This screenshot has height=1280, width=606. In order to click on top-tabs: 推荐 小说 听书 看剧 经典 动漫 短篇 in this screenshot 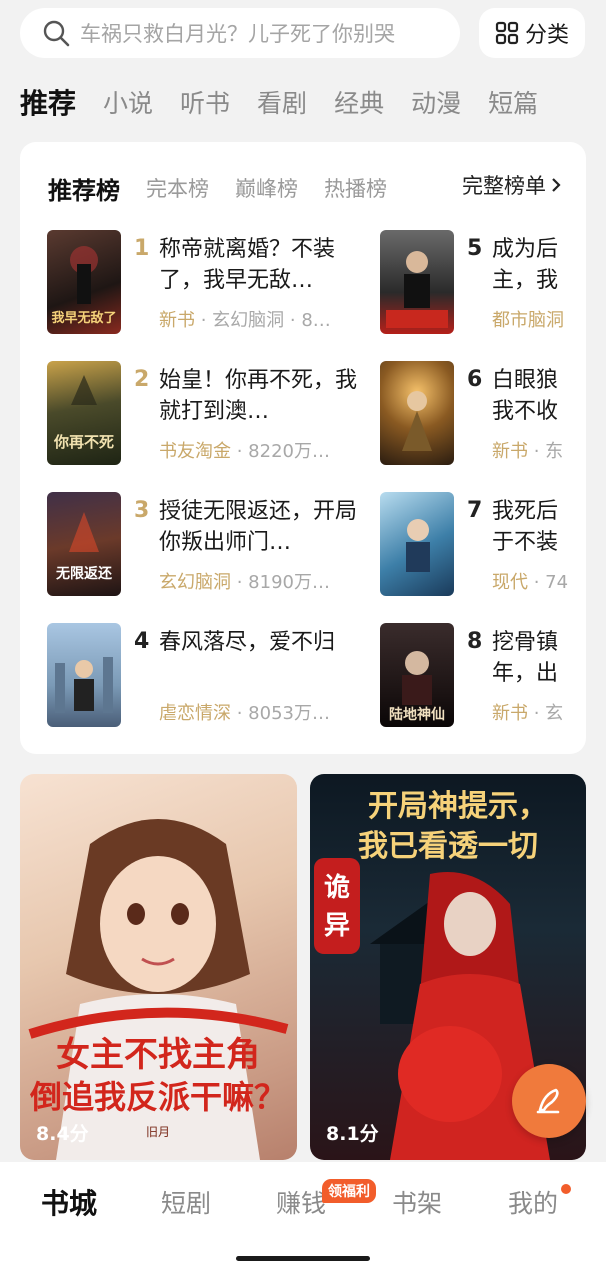, I will do `click(305, 102)`.